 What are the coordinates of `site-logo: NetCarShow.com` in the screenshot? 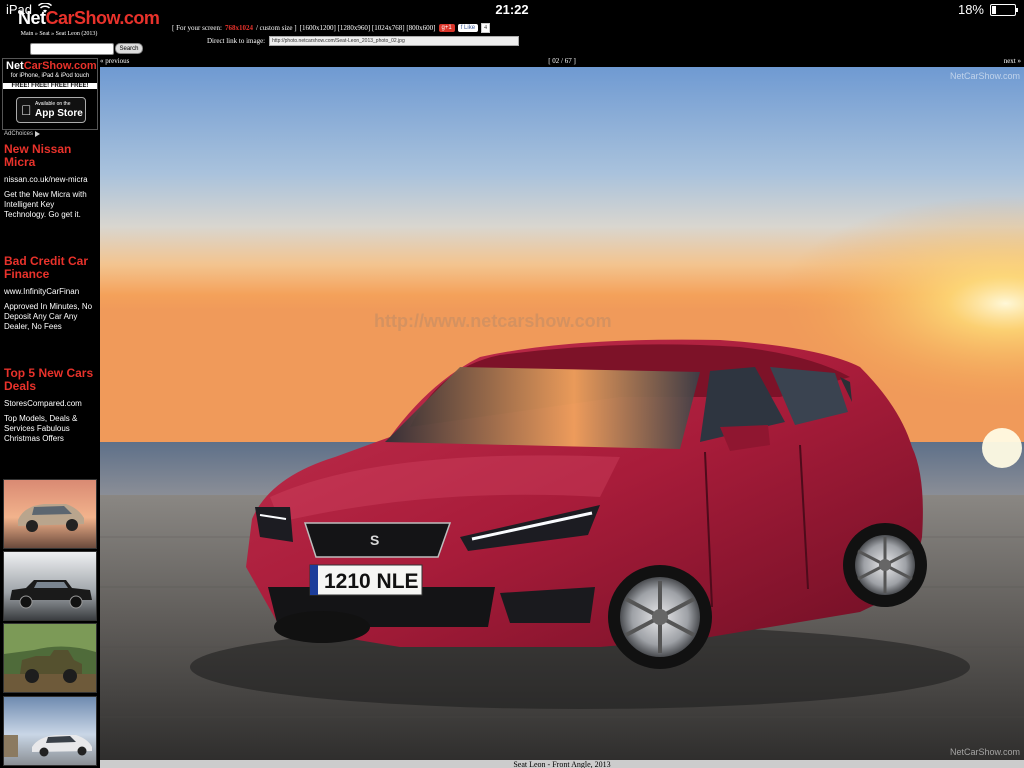 It's located at (89, 18).